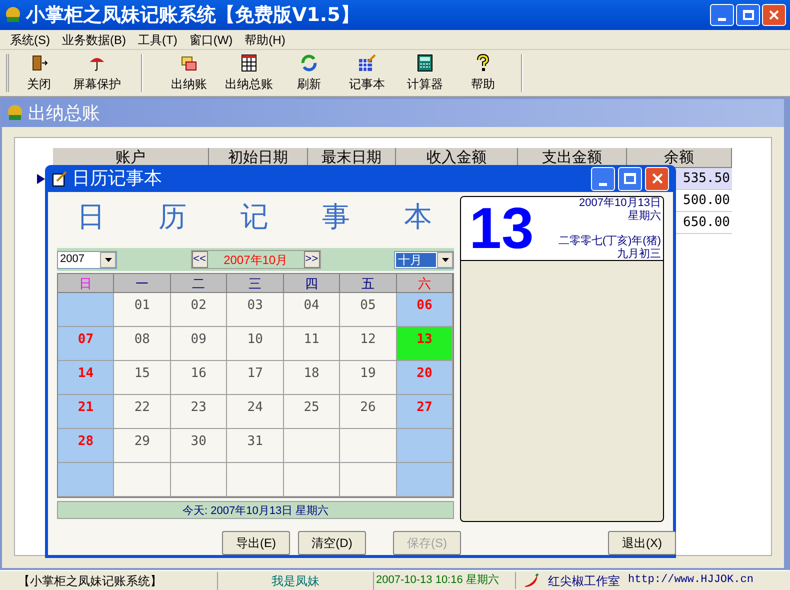 The width and height of the screenshot is (790, 590). What do you see at coordinates (312, 283) in the screenshot?
I see `weekday-header: 四` at bounding box center [312, 283].